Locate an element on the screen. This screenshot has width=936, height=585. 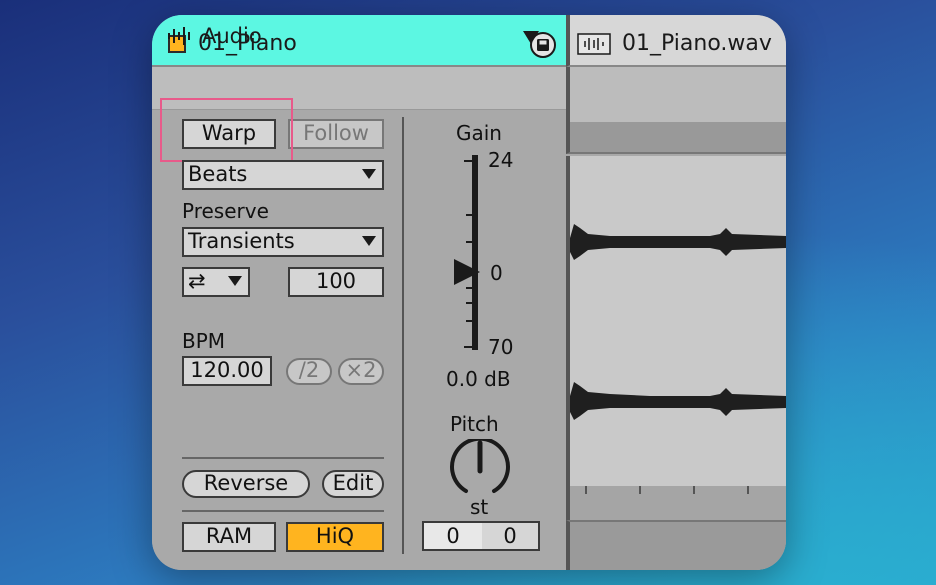
warp-mode-dropdown: Beats is located at coordinates (283, 175).